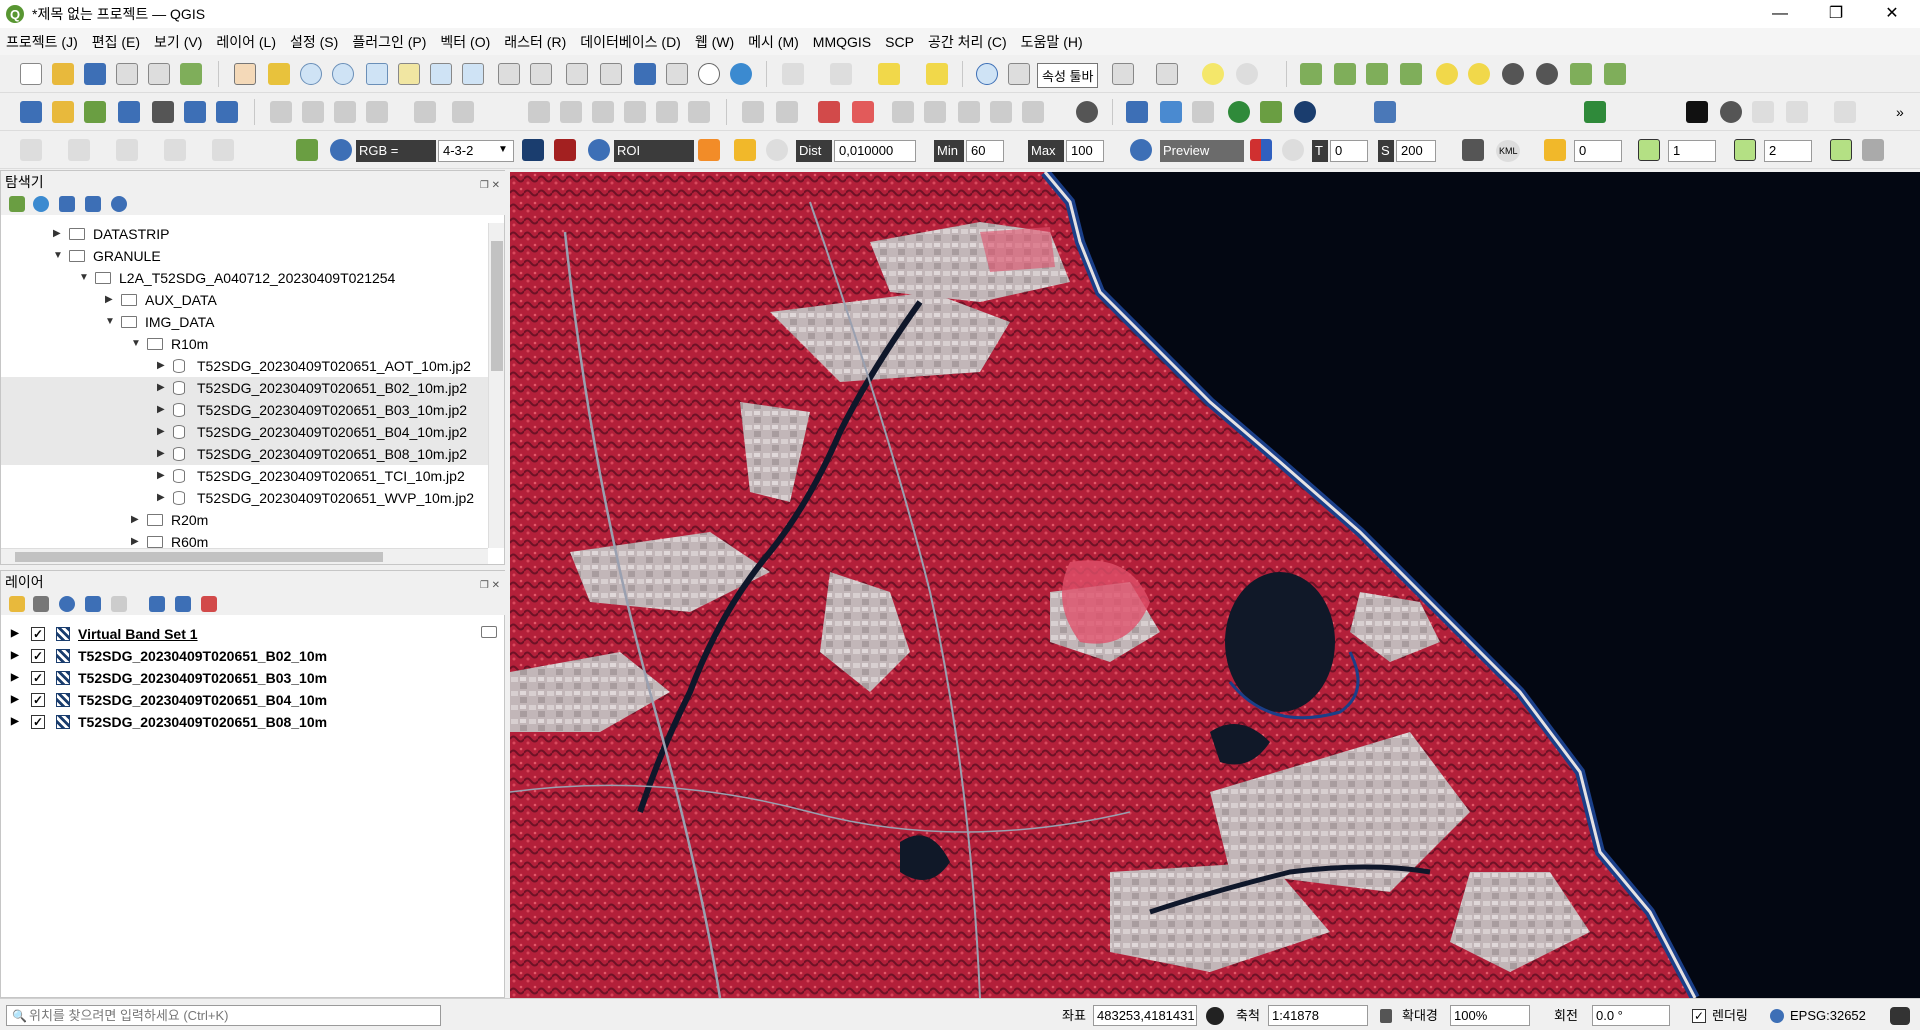 The width and height of the screenshot is (1920, 1030). I want to click on add-raster-icon, so click(129, 112).